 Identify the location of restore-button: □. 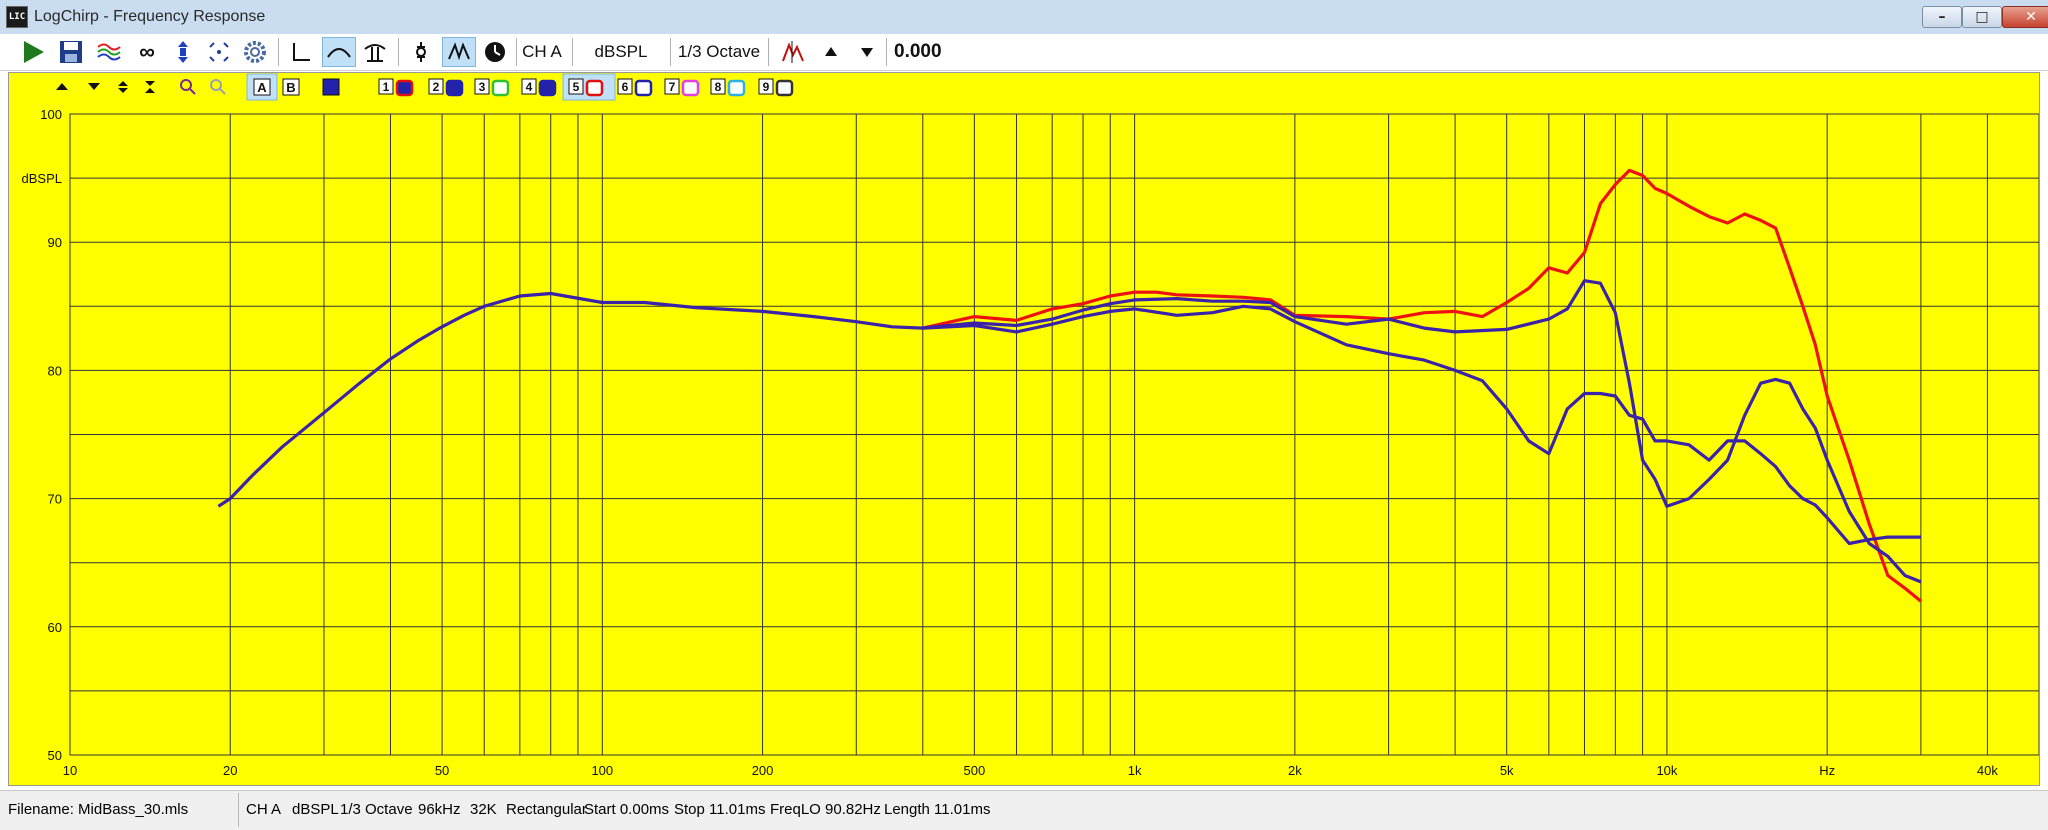
(1982, 17).